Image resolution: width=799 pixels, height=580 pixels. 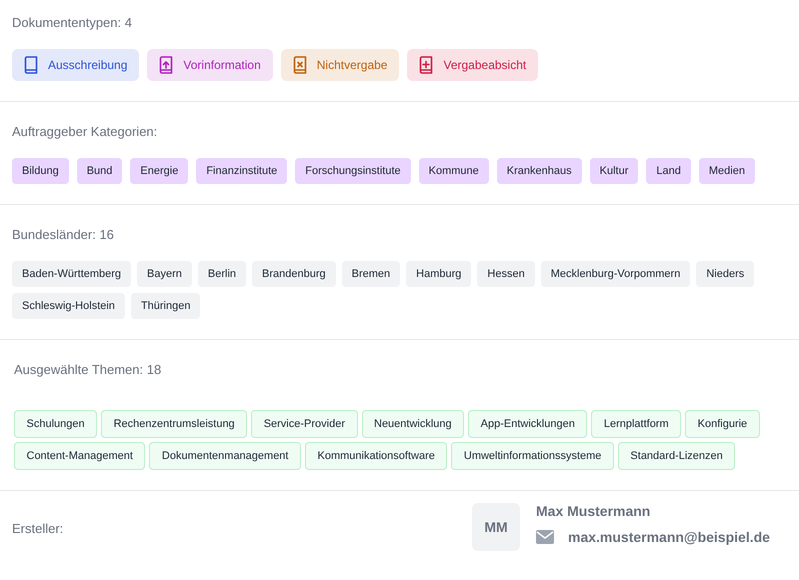 I want to click on avatar: MM, so click(x=496, y=527).